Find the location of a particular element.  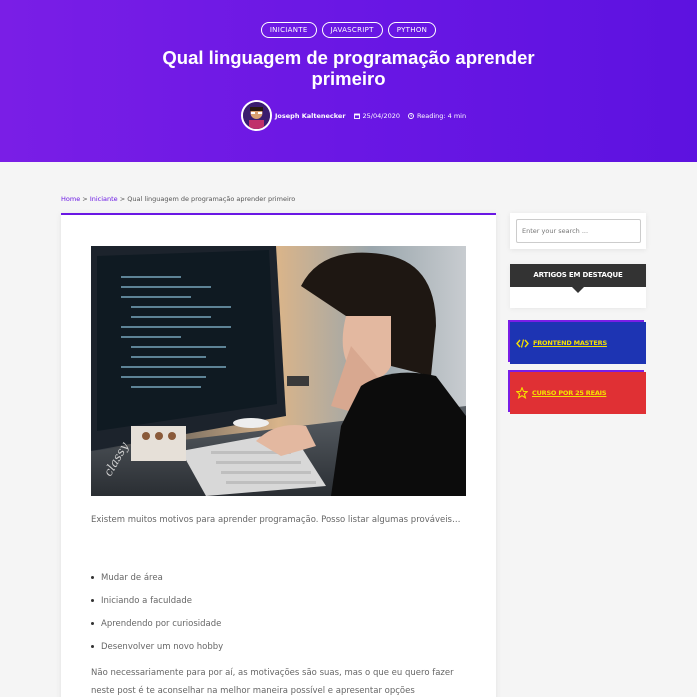

featured-widget: ARTIGOS EM DESTAQUE is located at coordinates (578, 286).